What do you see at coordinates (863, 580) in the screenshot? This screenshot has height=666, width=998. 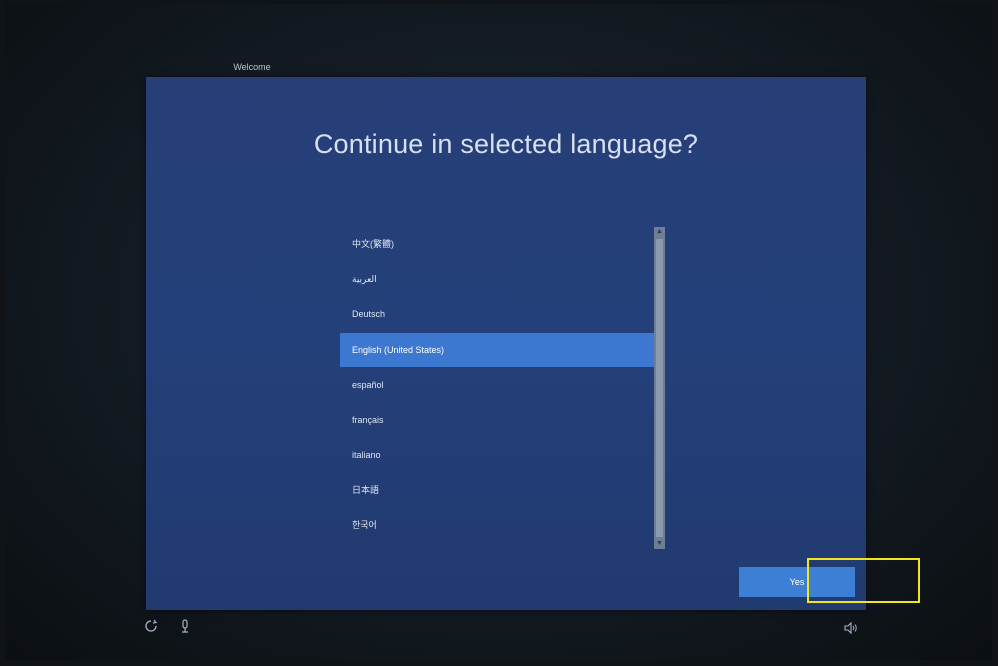 I see `highlight-box` at bounding box center [863, 580].